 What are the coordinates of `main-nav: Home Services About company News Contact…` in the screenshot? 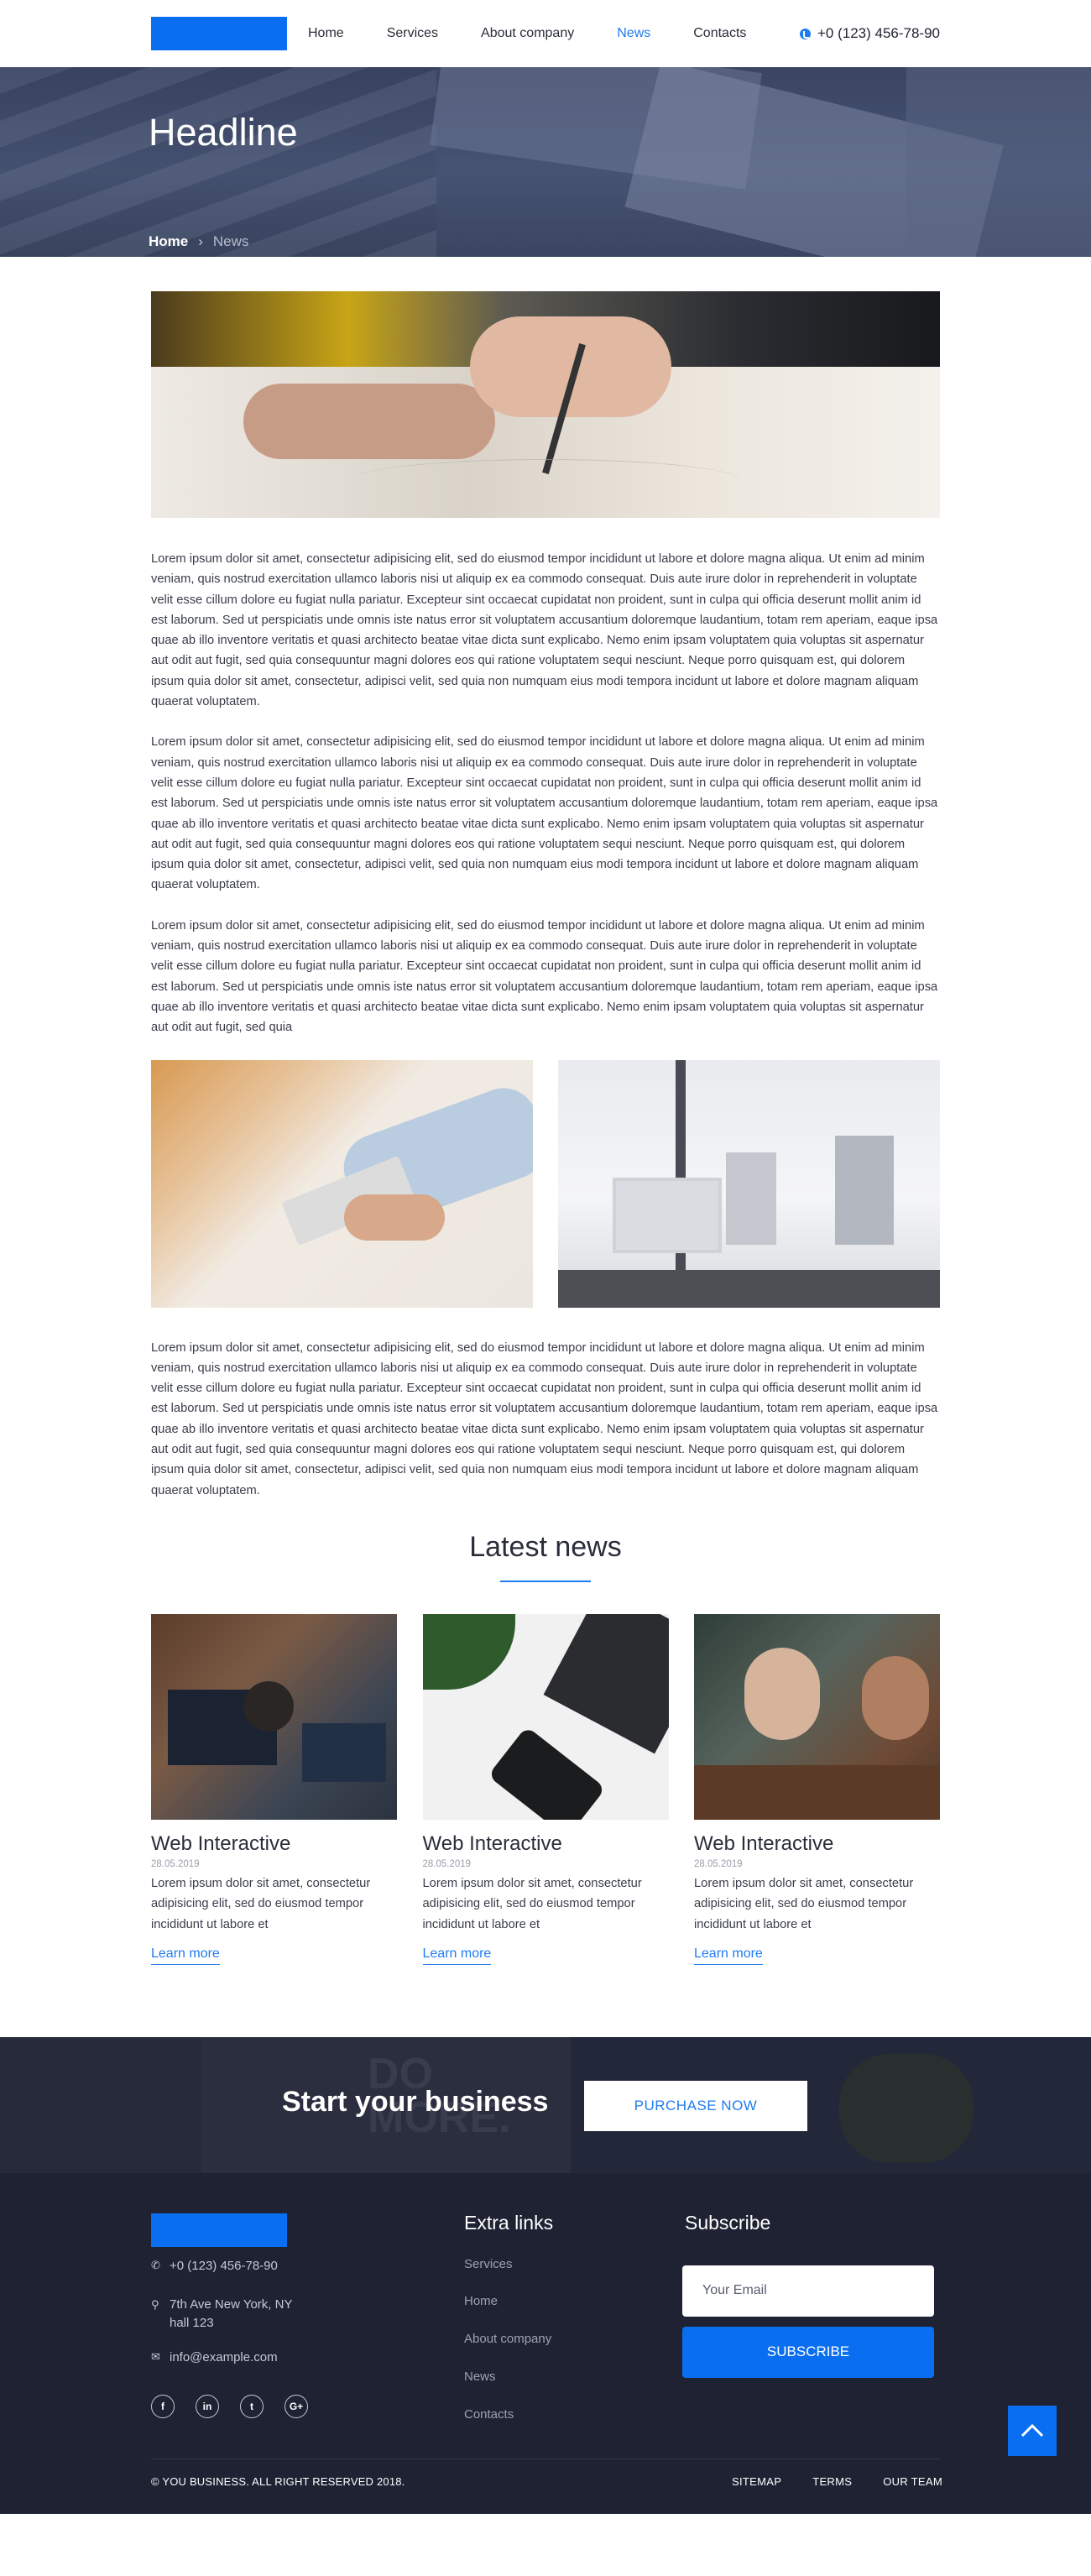 It's located at (548, 33).